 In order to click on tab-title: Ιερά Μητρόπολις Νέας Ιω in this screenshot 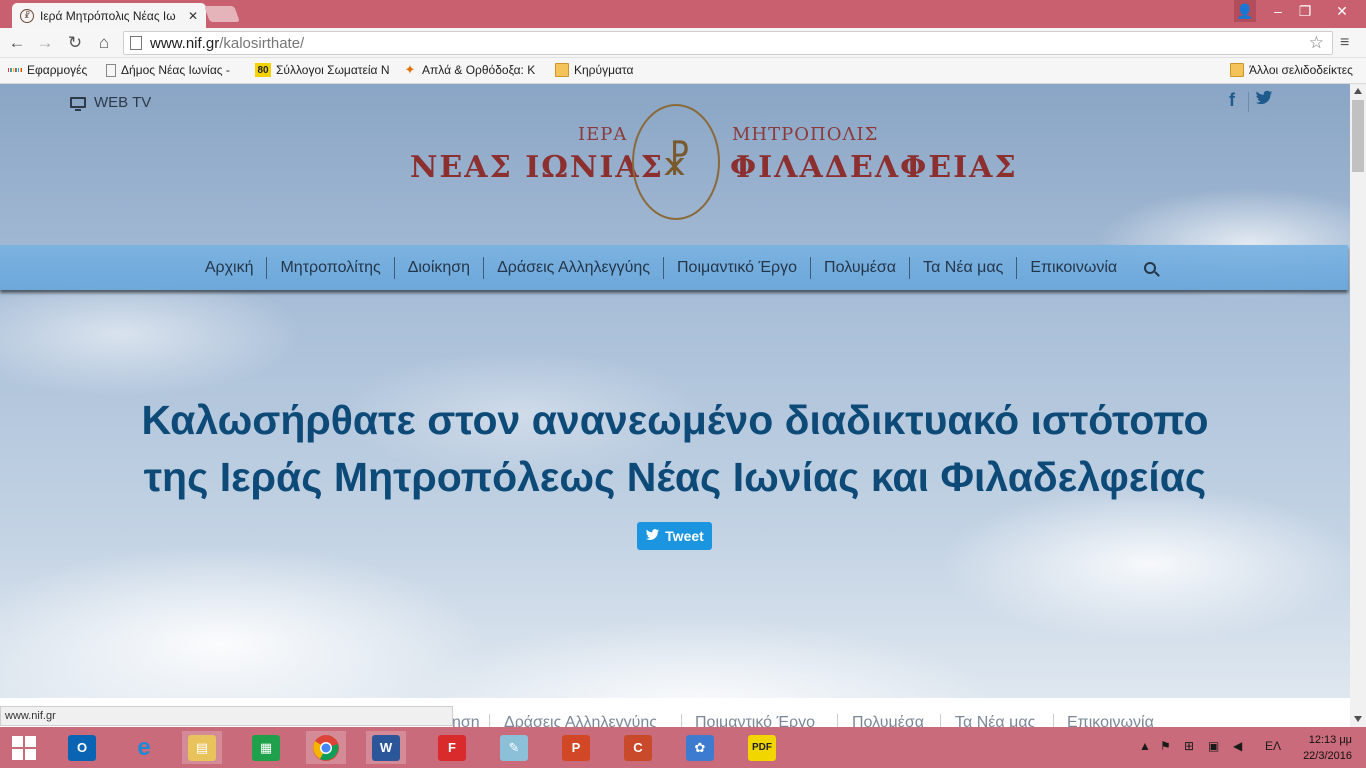, I will do `click(108, 15)`.